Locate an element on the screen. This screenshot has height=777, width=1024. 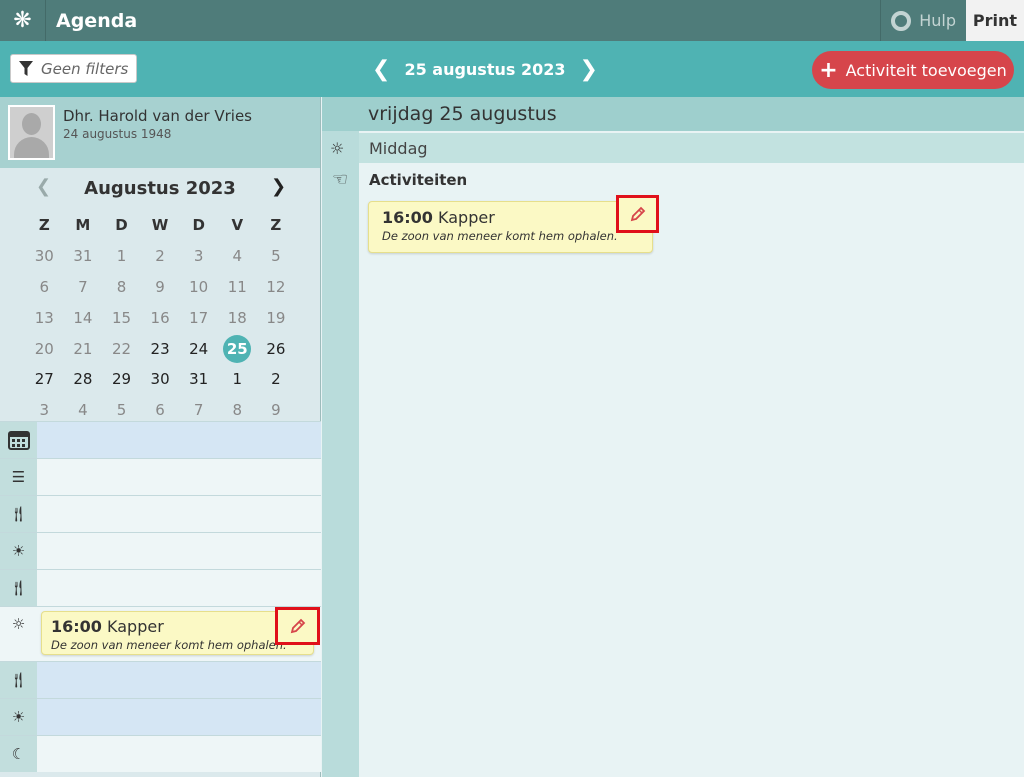
edit-activity-button-right is located at coordinates (637, 214).